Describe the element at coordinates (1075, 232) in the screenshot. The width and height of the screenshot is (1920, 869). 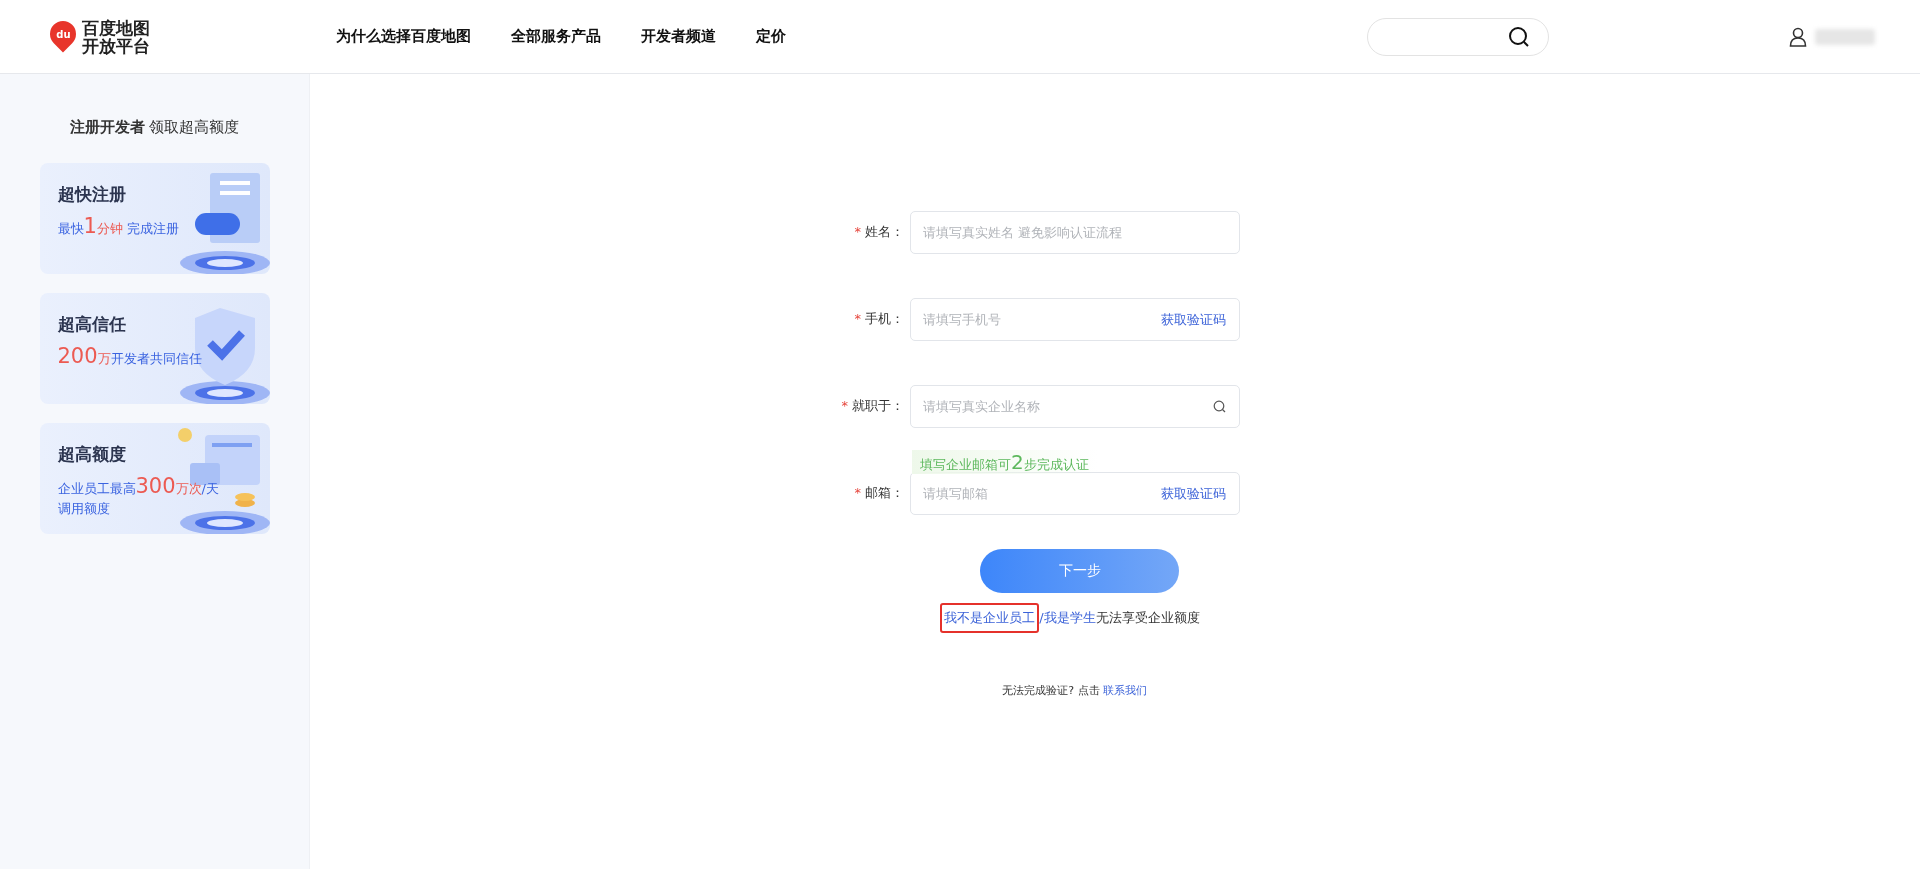
I see `input-field: 请填写真实姓名 避免影响认证流程` at that location.